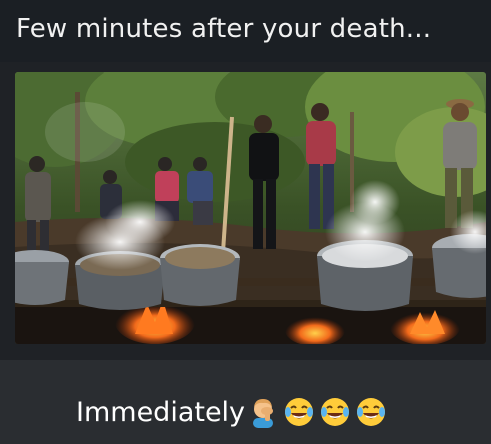 The width and height of the screenshot is (491, 444). What do you see at coordinates (263, 413) in the screenshot?
I see `man-facepalming-icon` at bounding box center [263, 413].